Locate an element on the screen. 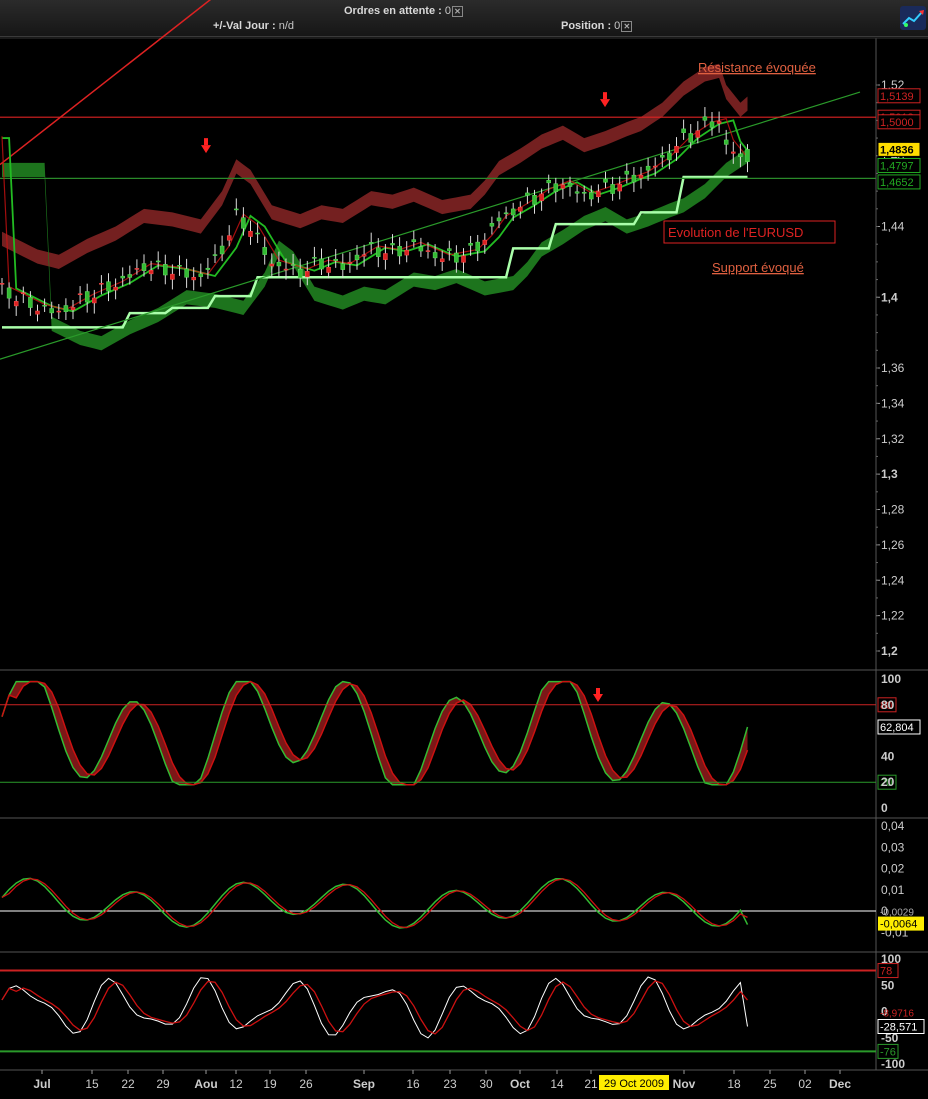  price-label: 1,5000 is located at coordinates (897, 123).